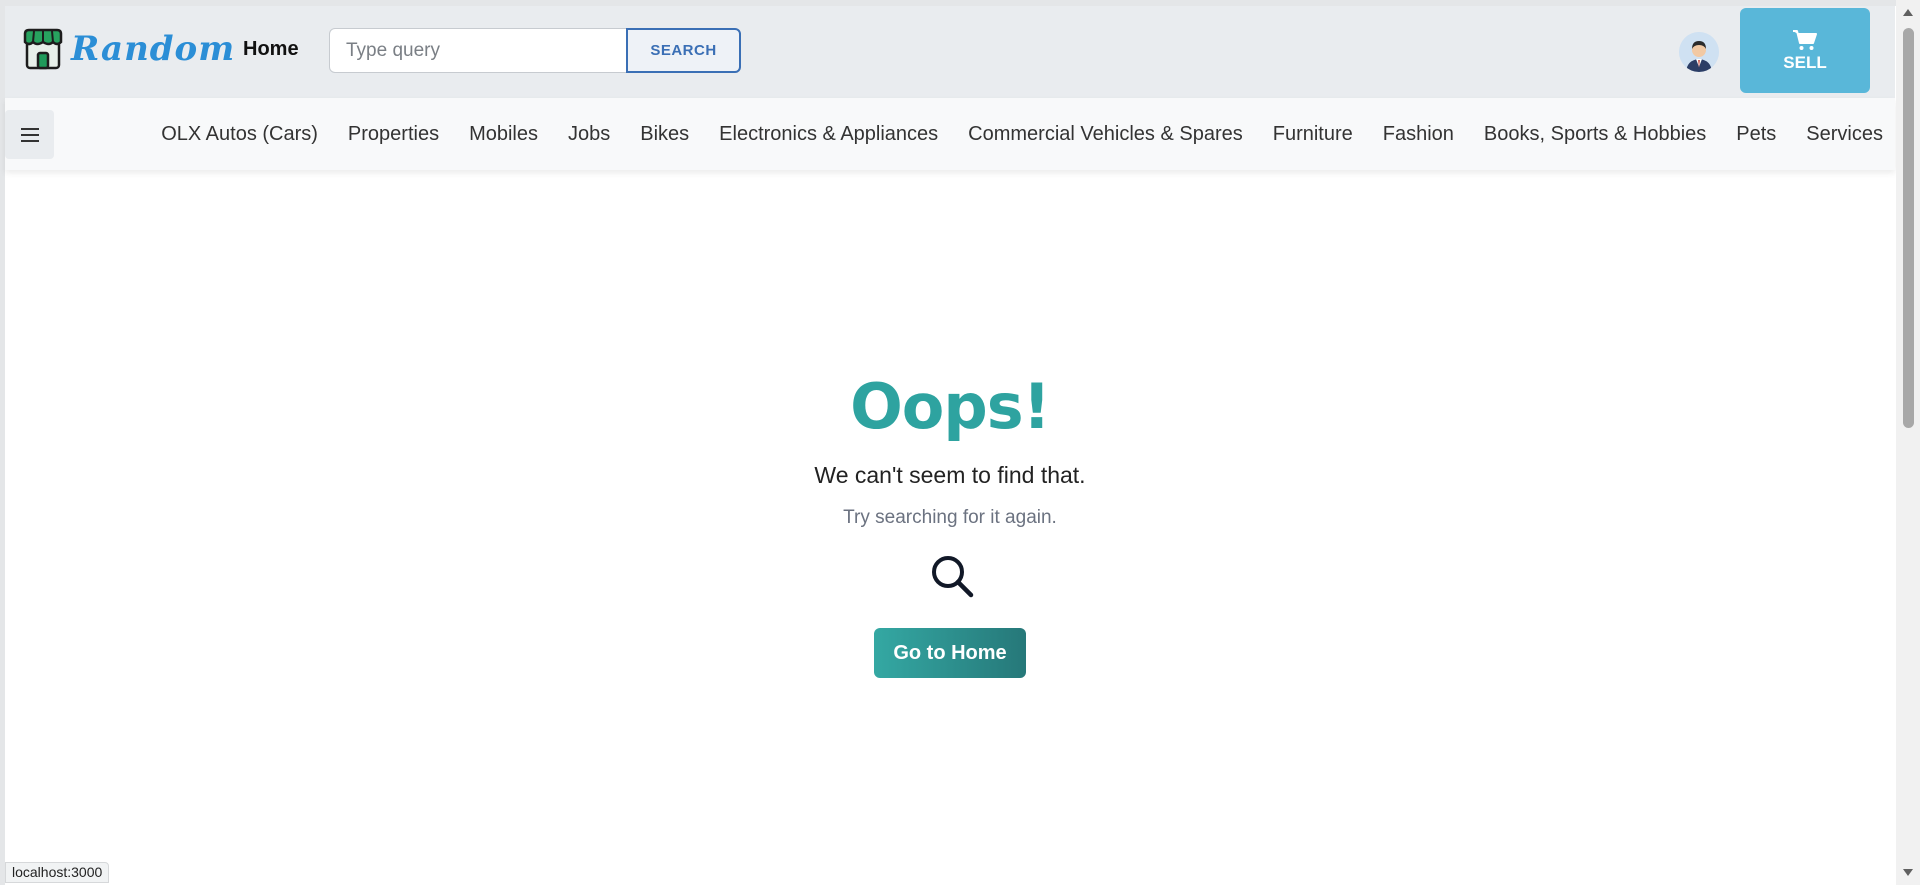 Image resolution: width=1920 pixels, height=885 pixels. What do you see at coordinates (828, 134) in the screenshot?
I see `category-electronics: Electronics & Appliances` at bounding box center [828, 134].